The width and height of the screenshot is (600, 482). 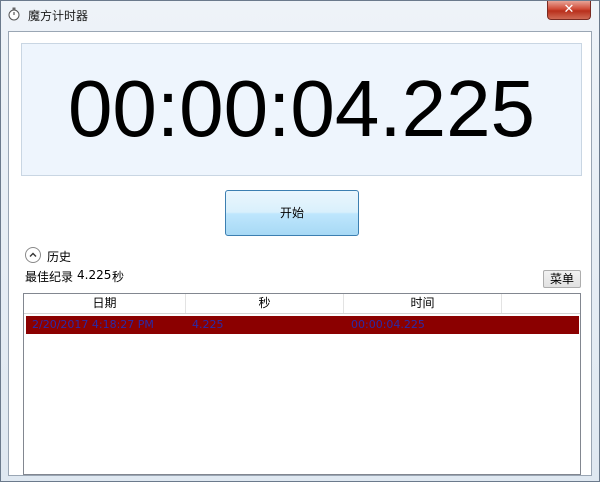 What do you see at coordinates (58, 16) in the screenshot?
I see `window-title: 魔方计时器` at bounding box center [58, 16].